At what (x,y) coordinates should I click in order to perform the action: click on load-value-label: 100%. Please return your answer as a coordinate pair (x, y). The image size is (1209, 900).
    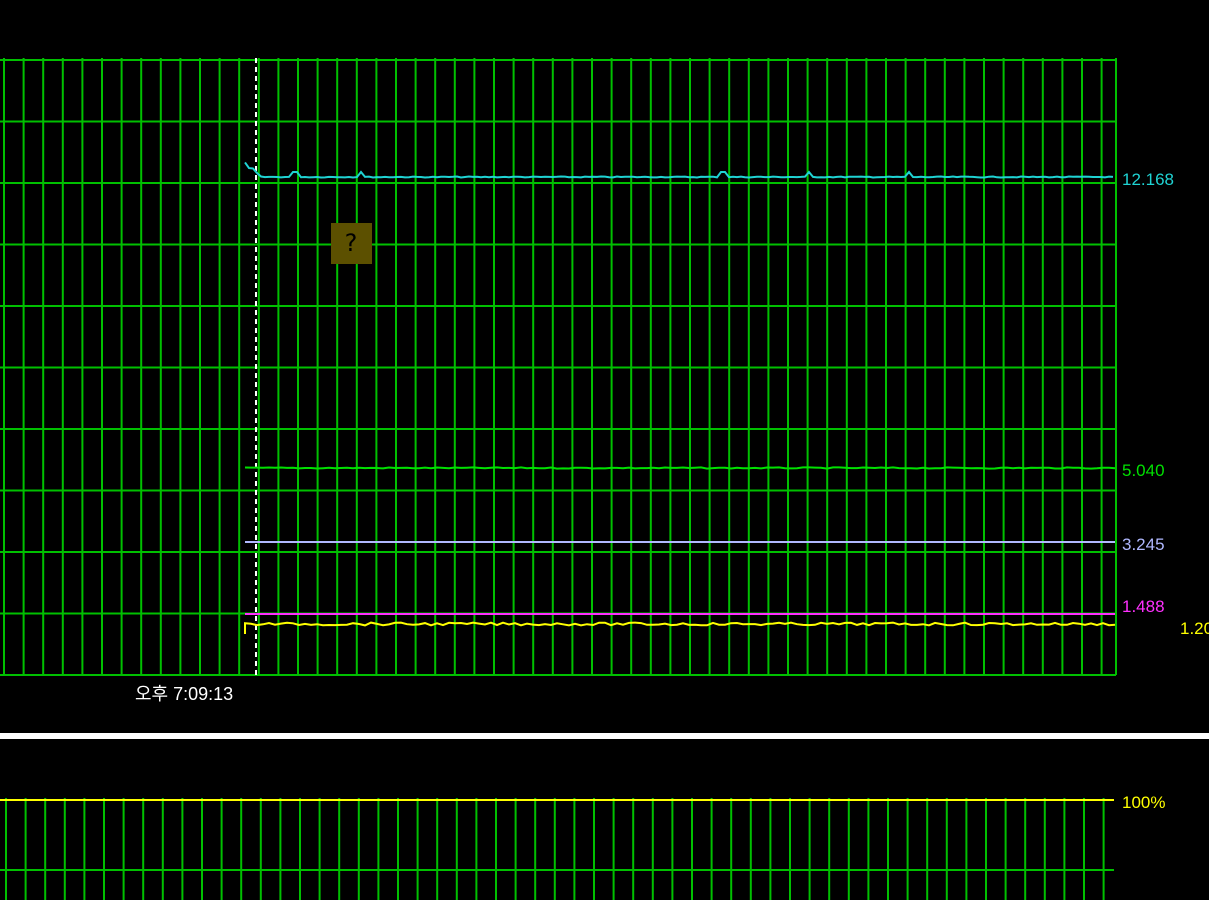
    Looking at the image, I should click on (1143, 802).